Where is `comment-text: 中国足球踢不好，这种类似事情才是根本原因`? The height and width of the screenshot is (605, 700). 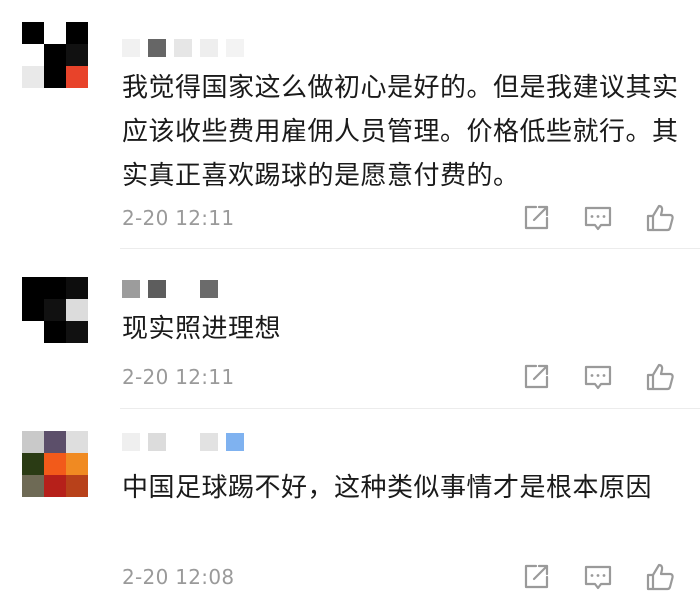 comment-text: 中国足球踢不好，这种类似事情才是根本原因 is located at coordinates (387, 488).